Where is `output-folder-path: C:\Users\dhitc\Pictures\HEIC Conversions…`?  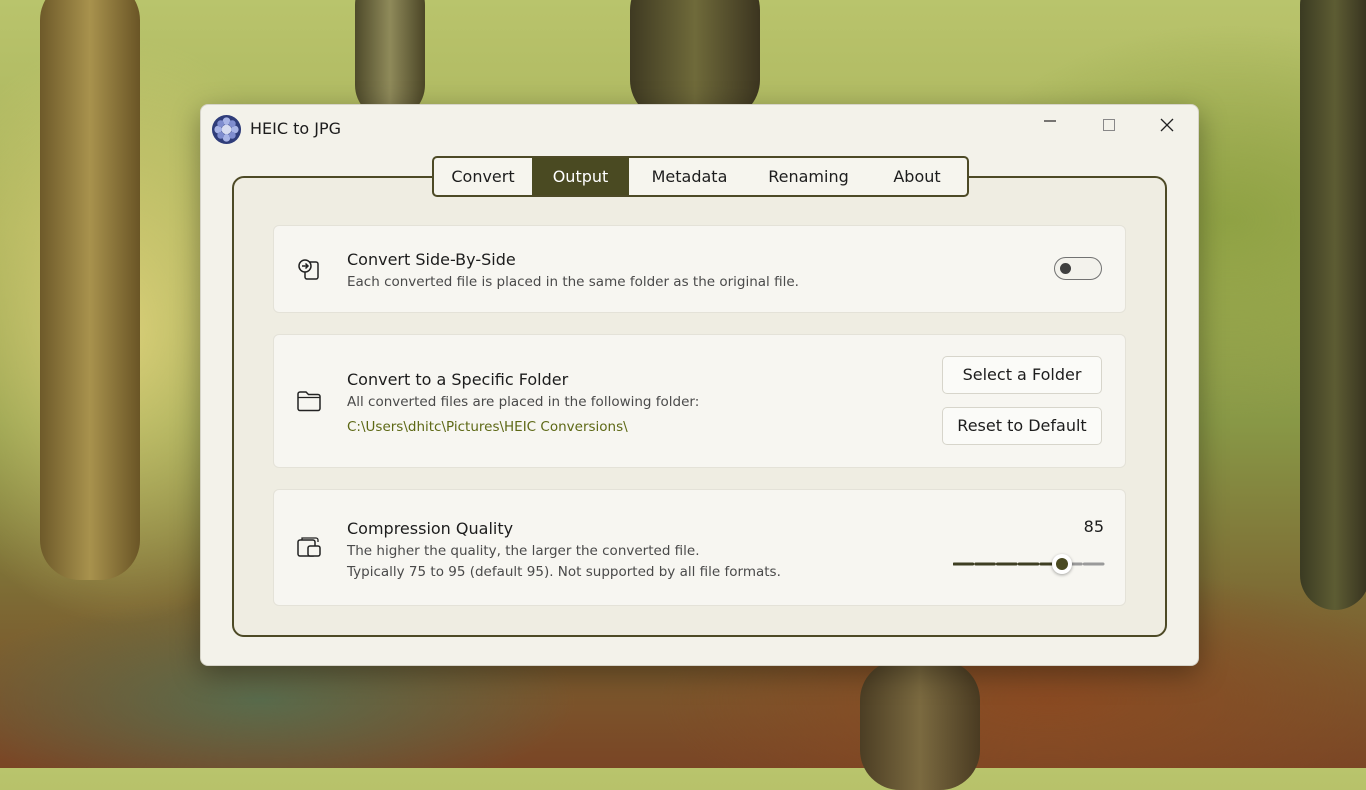 output-folder-path: C:\Users\dhitc\Pictures\HEIC Conversions… is located at coordinates (487, 427).